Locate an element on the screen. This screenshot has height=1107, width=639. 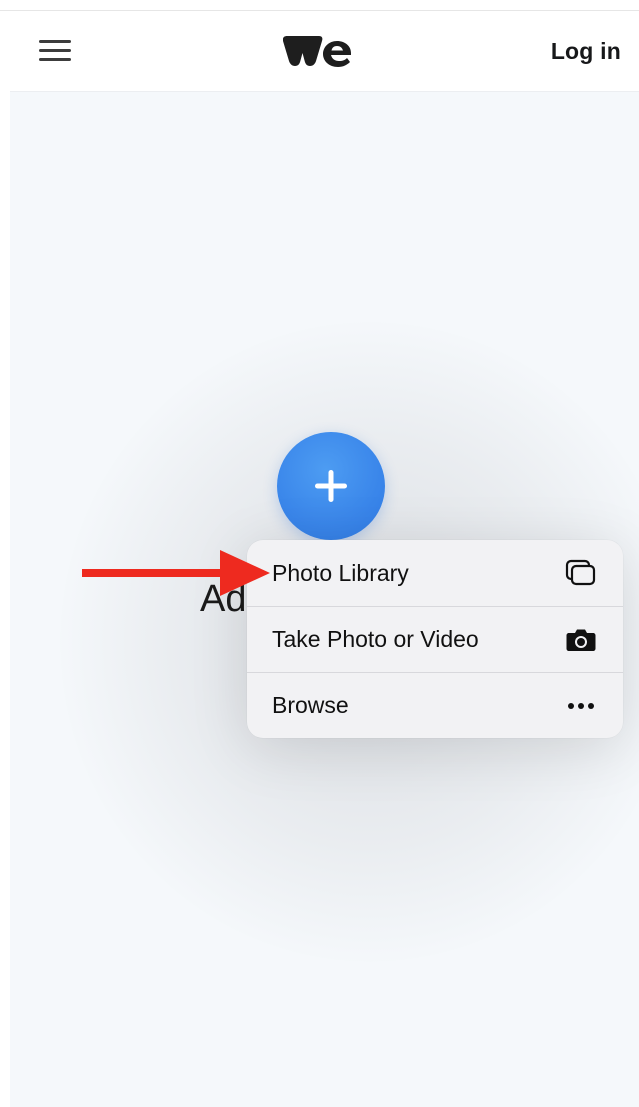
menu-item-label: Photo Library is located at coordinates (340, 572).